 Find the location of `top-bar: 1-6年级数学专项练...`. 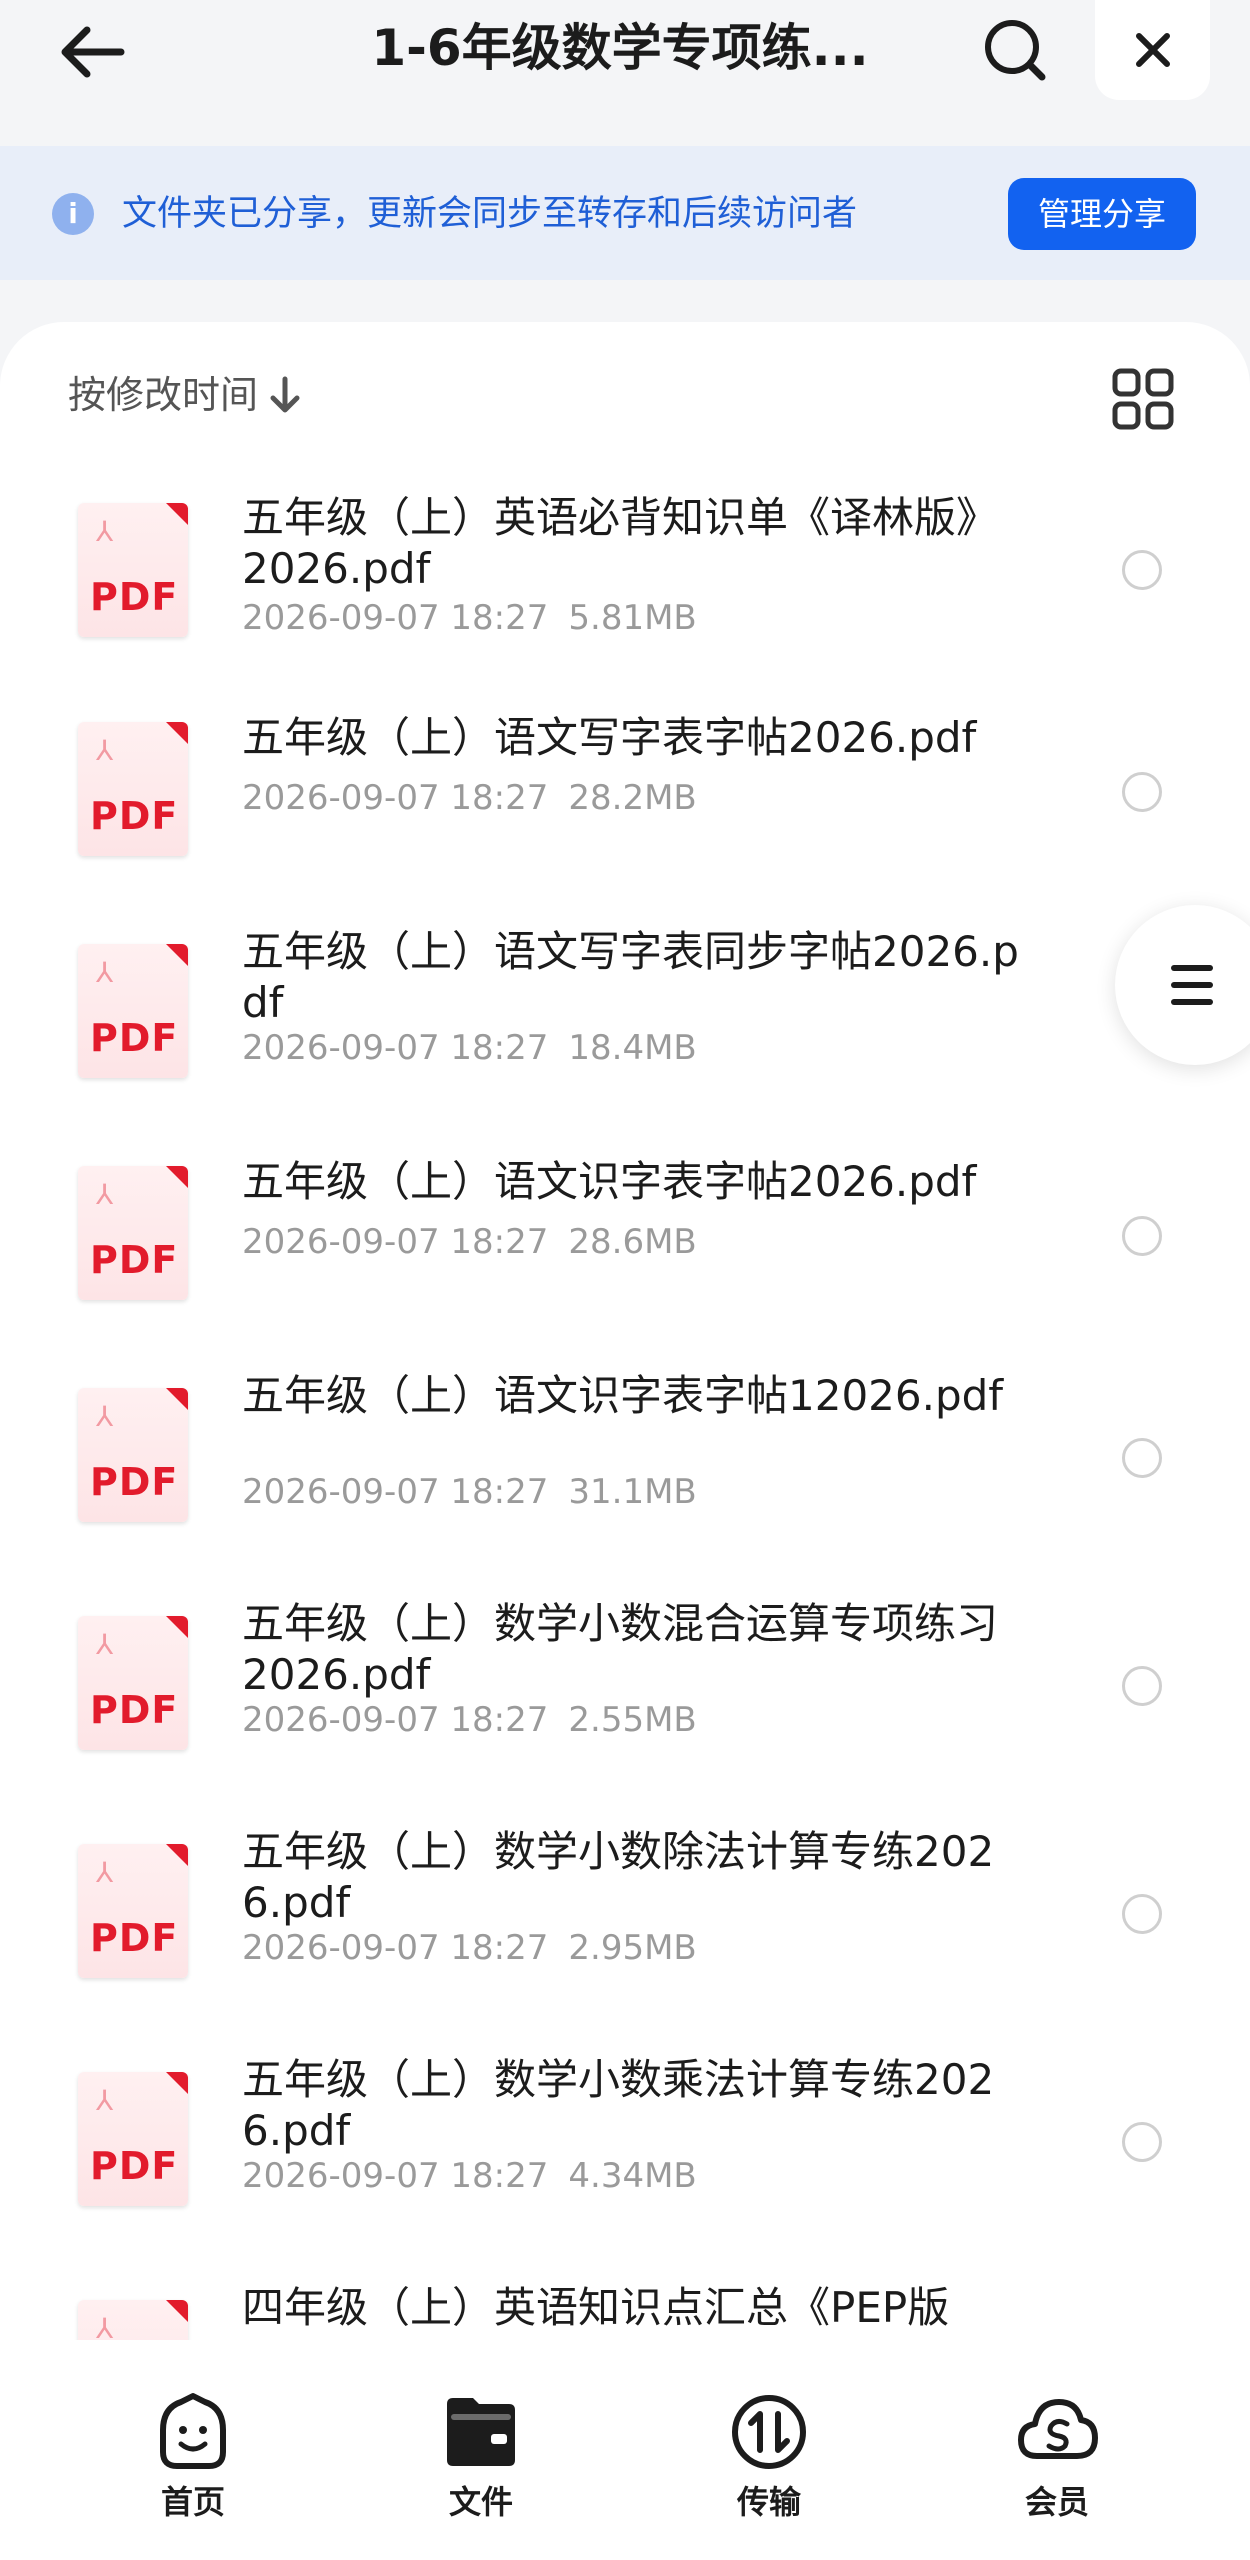

top-bar: 1-6年级数学专项练... is located at coordinates (625, 72).